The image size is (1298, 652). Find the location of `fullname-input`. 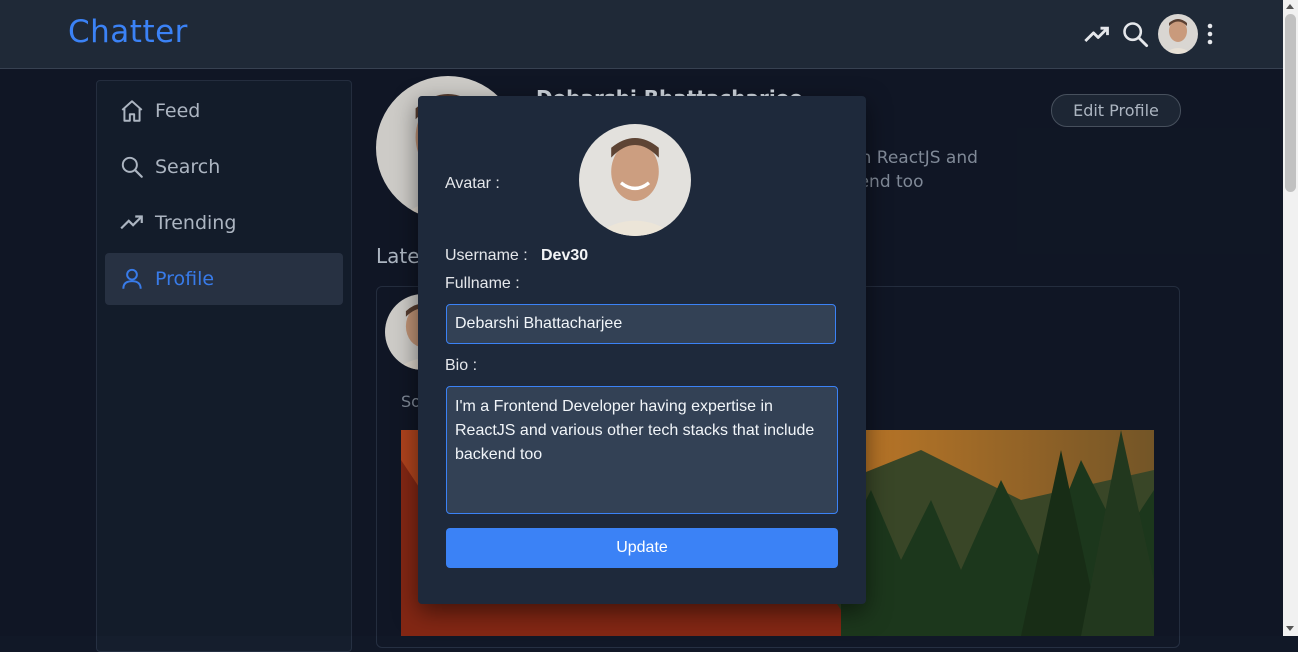

fullname-input is located at coordinates (641, 324).